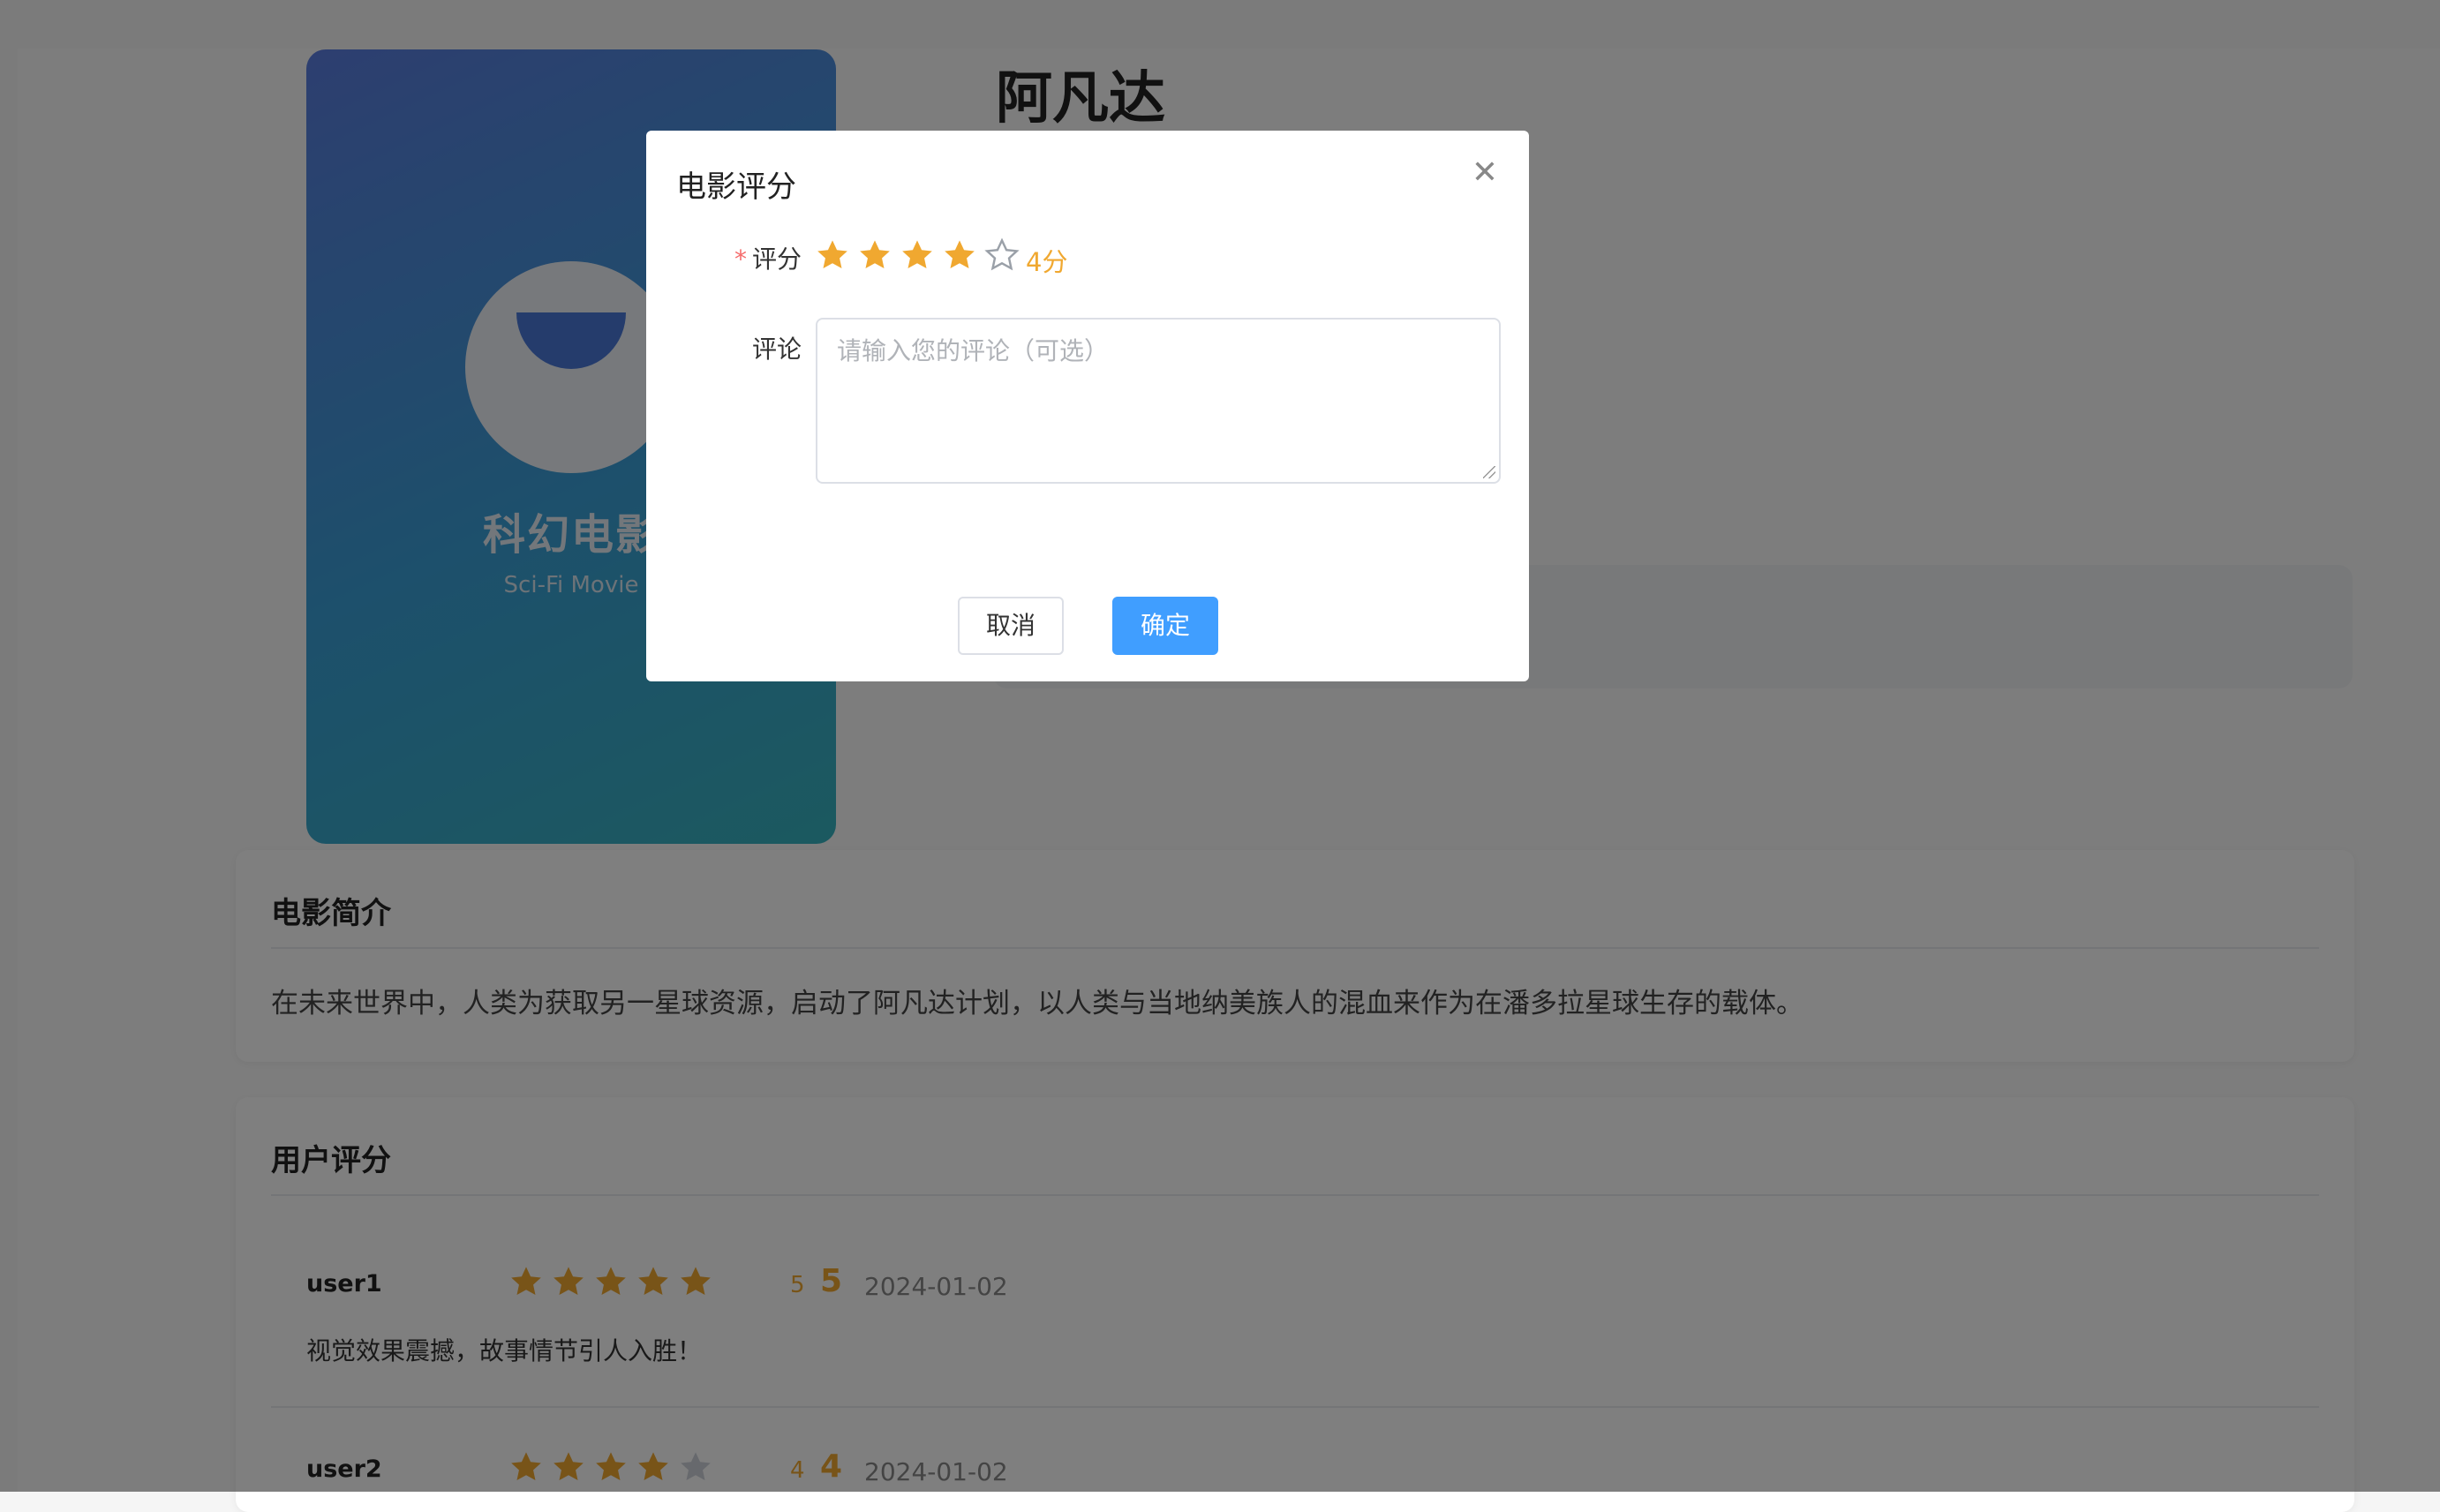  Describe the element at coordinates (1158, 401) in the screenshot. I see `comment-textarea: 请输入您的评论（可选）` at that location.